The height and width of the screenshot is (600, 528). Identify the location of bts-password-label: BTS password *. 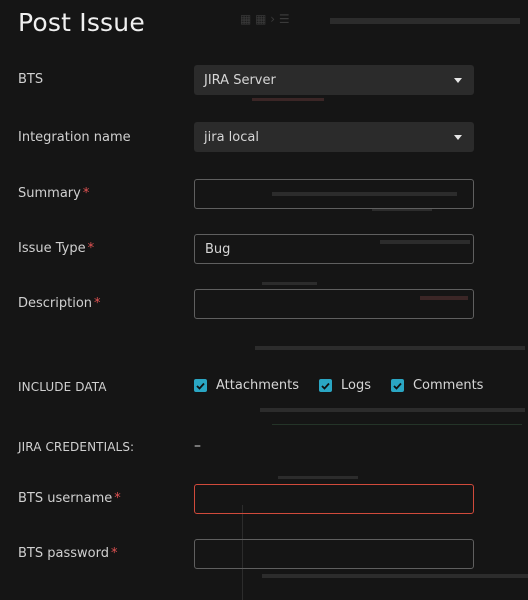
(67, 553).